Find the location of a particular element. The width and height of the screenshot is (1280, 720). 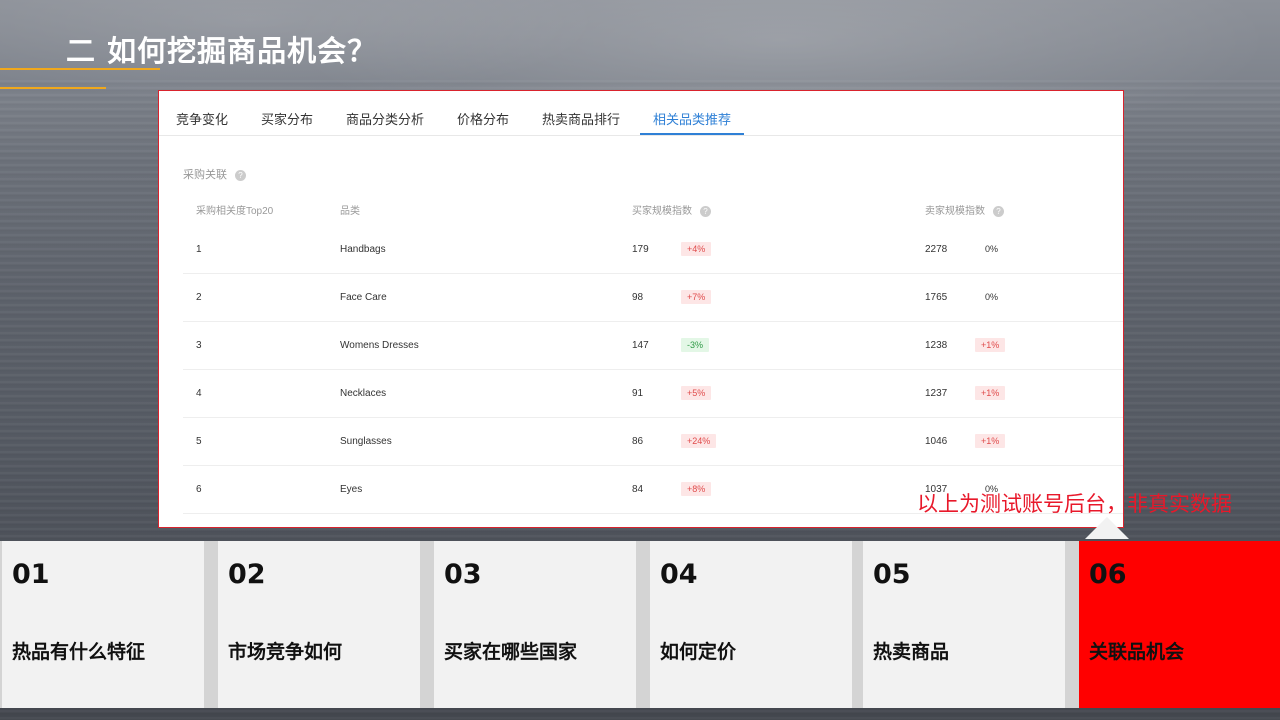

row-rank: 4 is located at coordinates (199, 393).